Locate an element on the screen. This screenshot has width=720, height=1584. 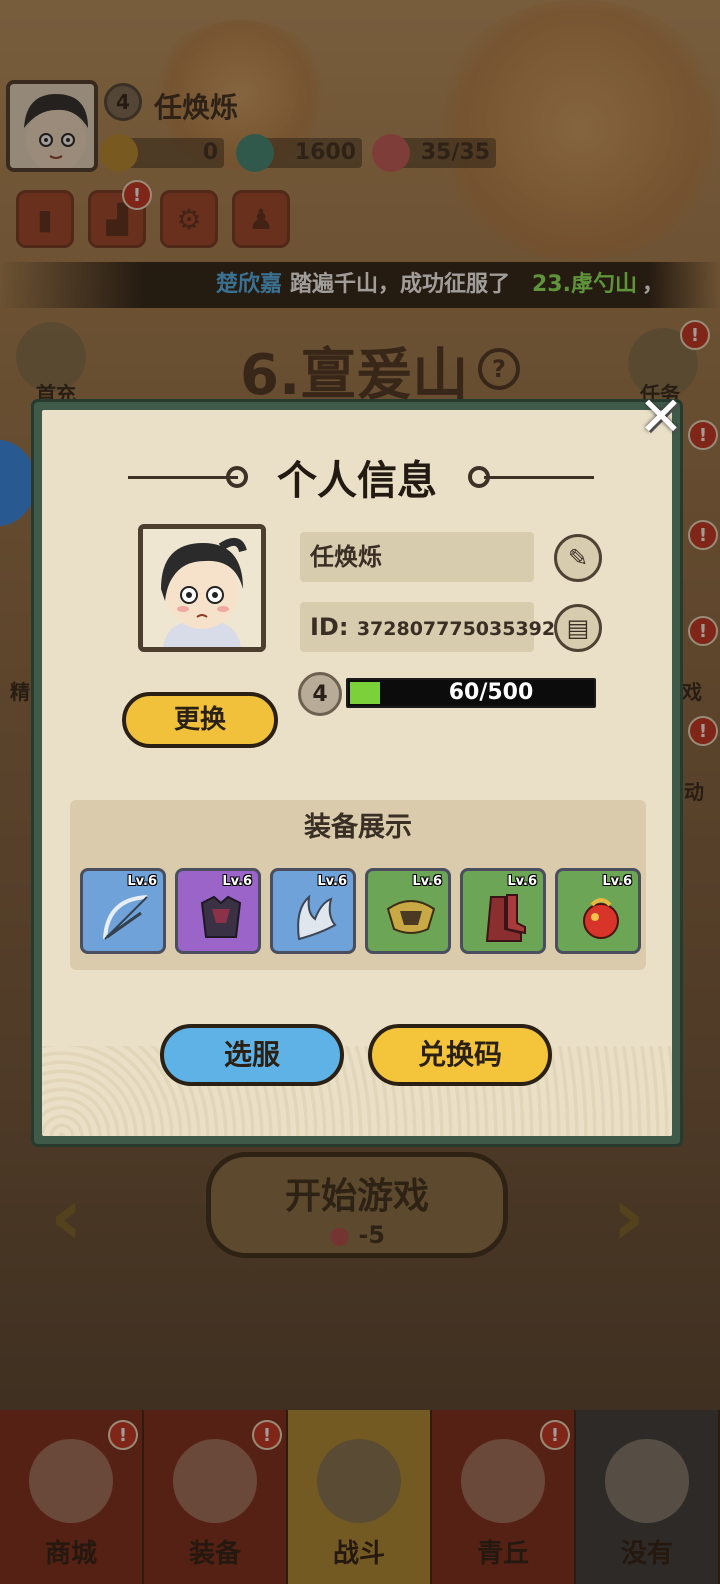
bow-icon is located at coordinates (125, 917).